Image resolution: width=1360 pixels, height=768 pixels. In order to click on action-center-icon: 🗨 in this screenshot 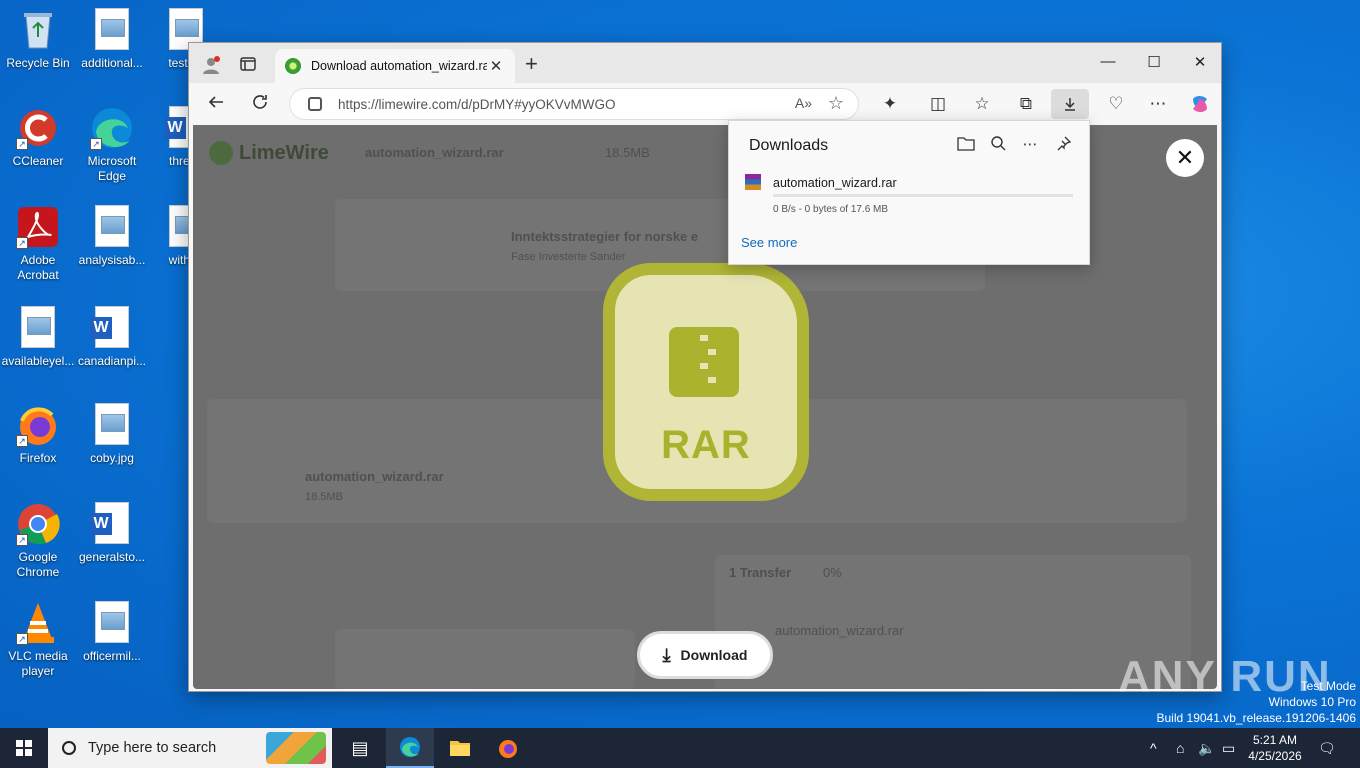, I will do `click(1327, 748)`.